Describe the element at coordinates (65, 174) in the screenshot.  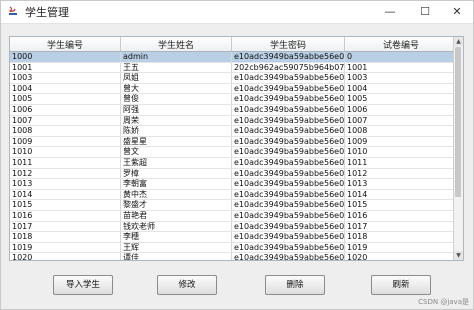
I see `cell-student-id: 1012` at that location.